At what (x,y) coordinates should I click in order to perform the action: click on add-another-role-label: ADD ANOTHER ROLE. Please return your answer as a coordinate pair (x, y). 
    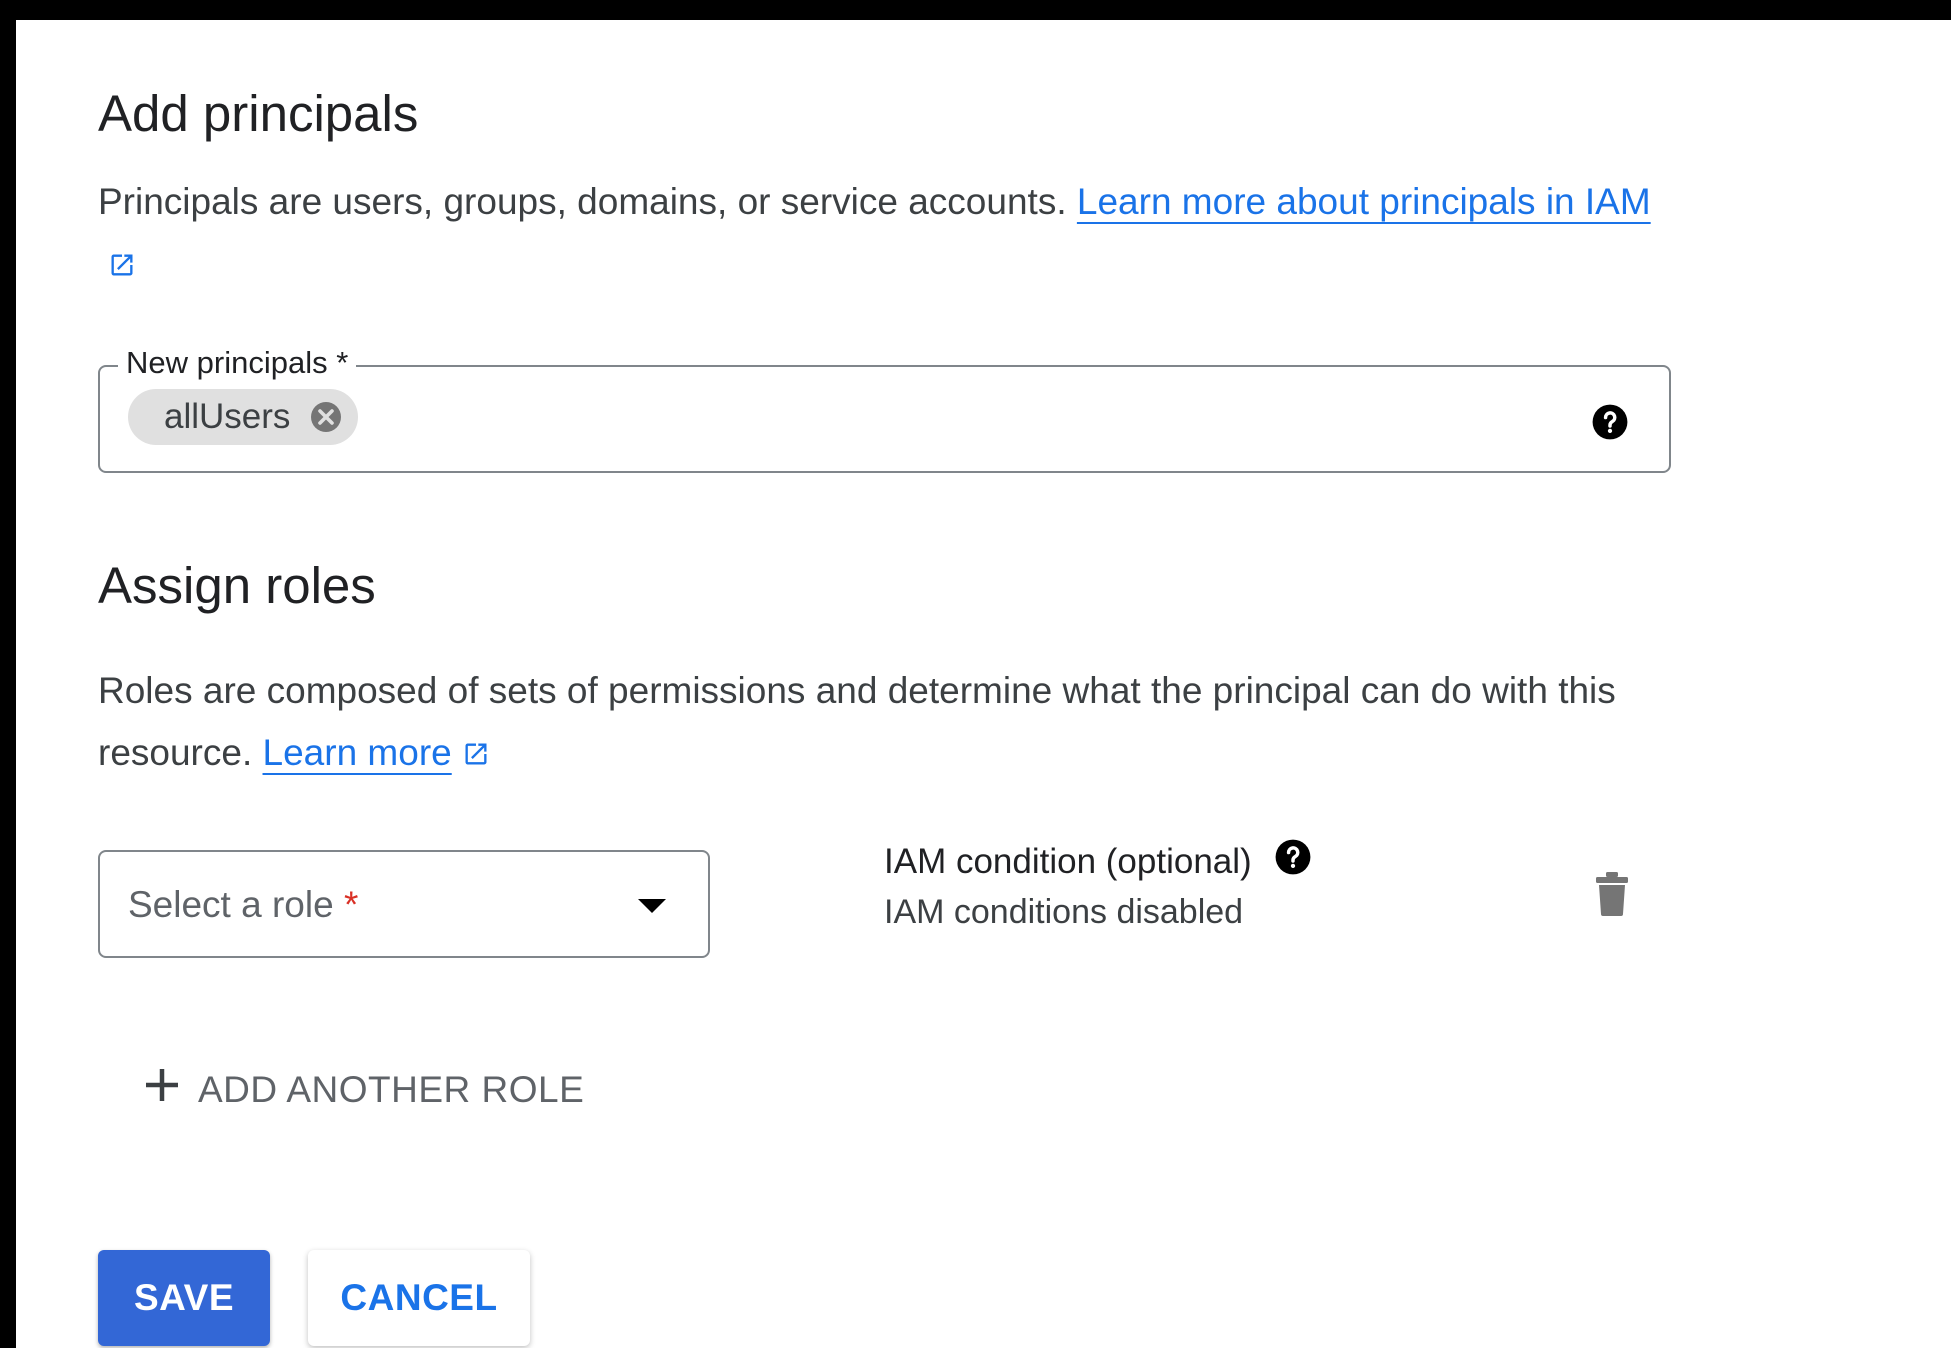
    Looking at the image, I should click on (391, 1089).